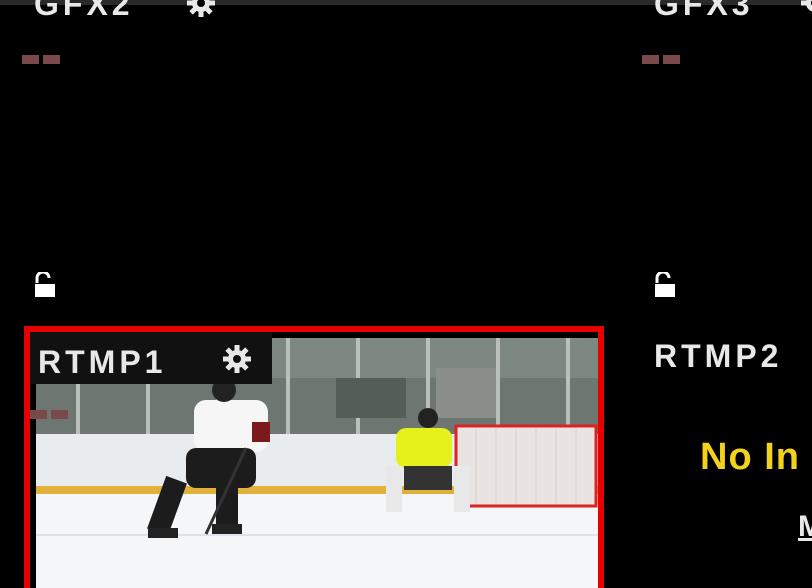  What do you see at coordinates (102, 362) in the screenshot?
I see `tile-label-rtmp1: RTMP1` at bounding box center [102, 362].